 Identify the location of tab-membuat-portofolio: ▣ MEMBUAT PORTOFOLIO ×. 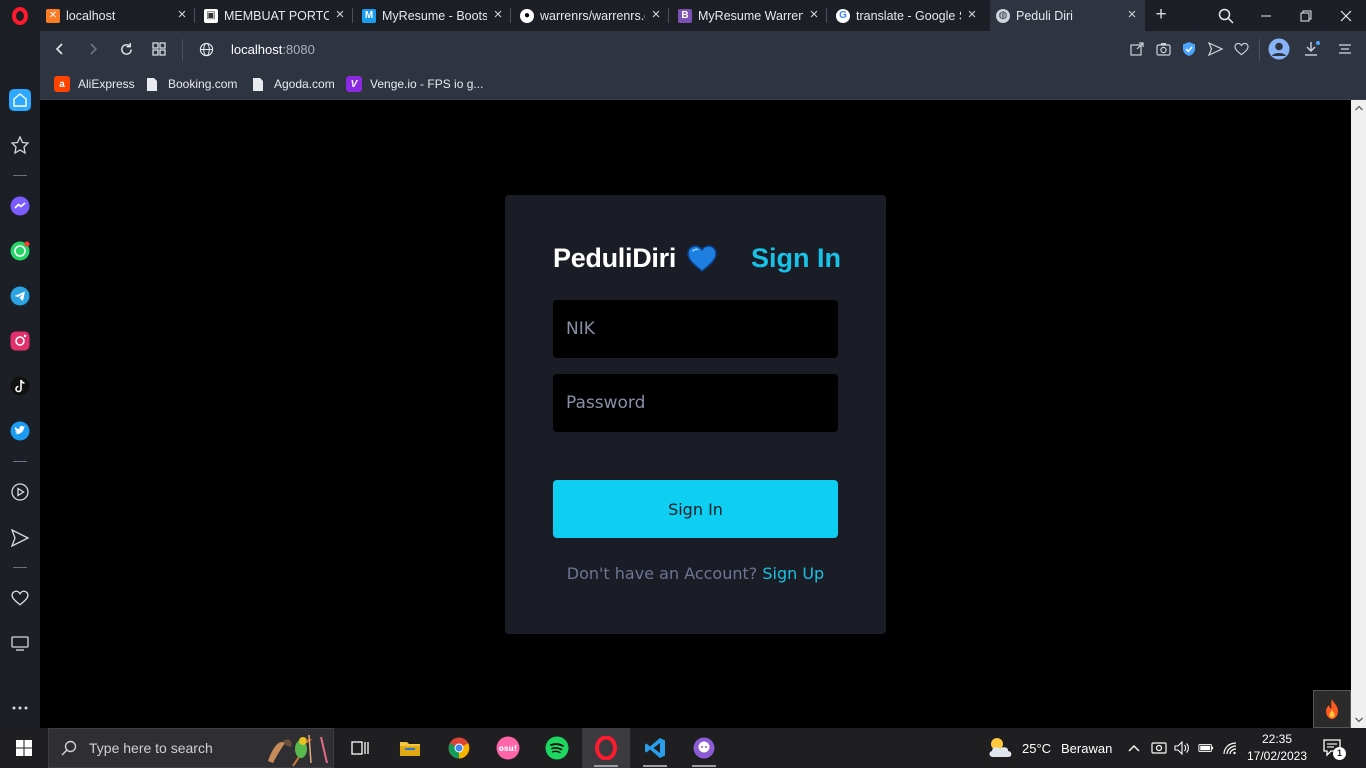
(275, 15).